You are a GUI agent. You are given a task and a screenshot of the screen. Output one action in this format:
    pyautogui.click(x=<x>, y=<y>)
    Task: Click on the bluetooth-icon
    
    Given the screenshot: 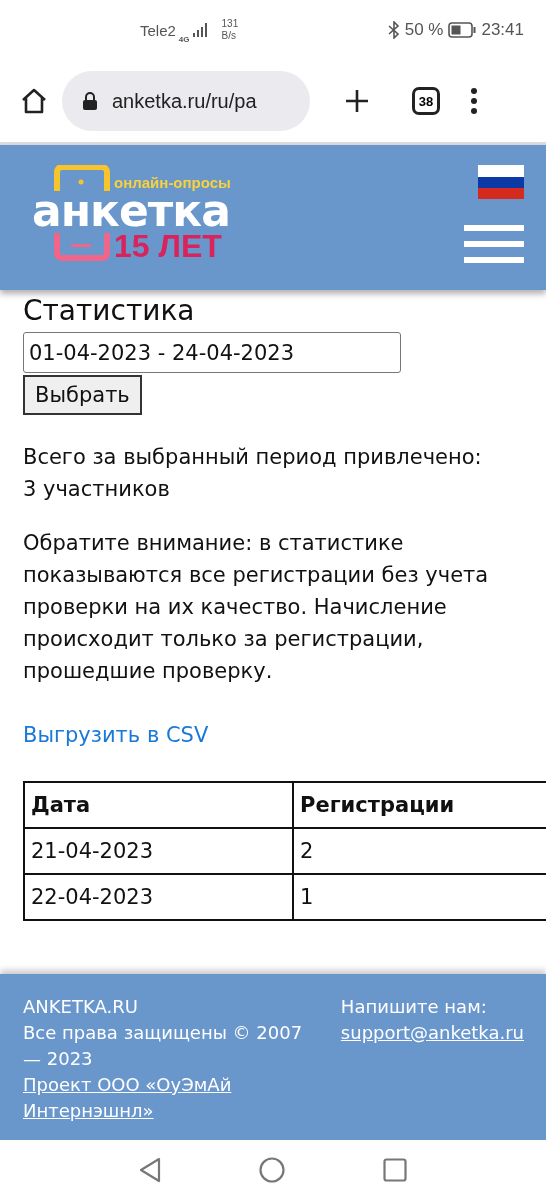 What is the action you would take?
    pyautogui.click(x=393, y=30)
    